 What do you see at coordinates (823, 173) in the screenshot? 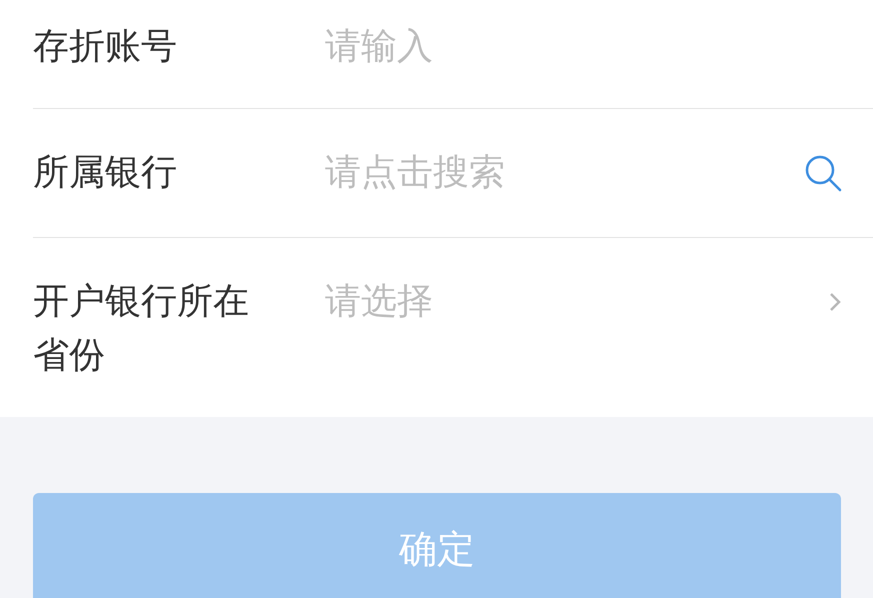
I see `search-icon` at bounding box center [823, 173].